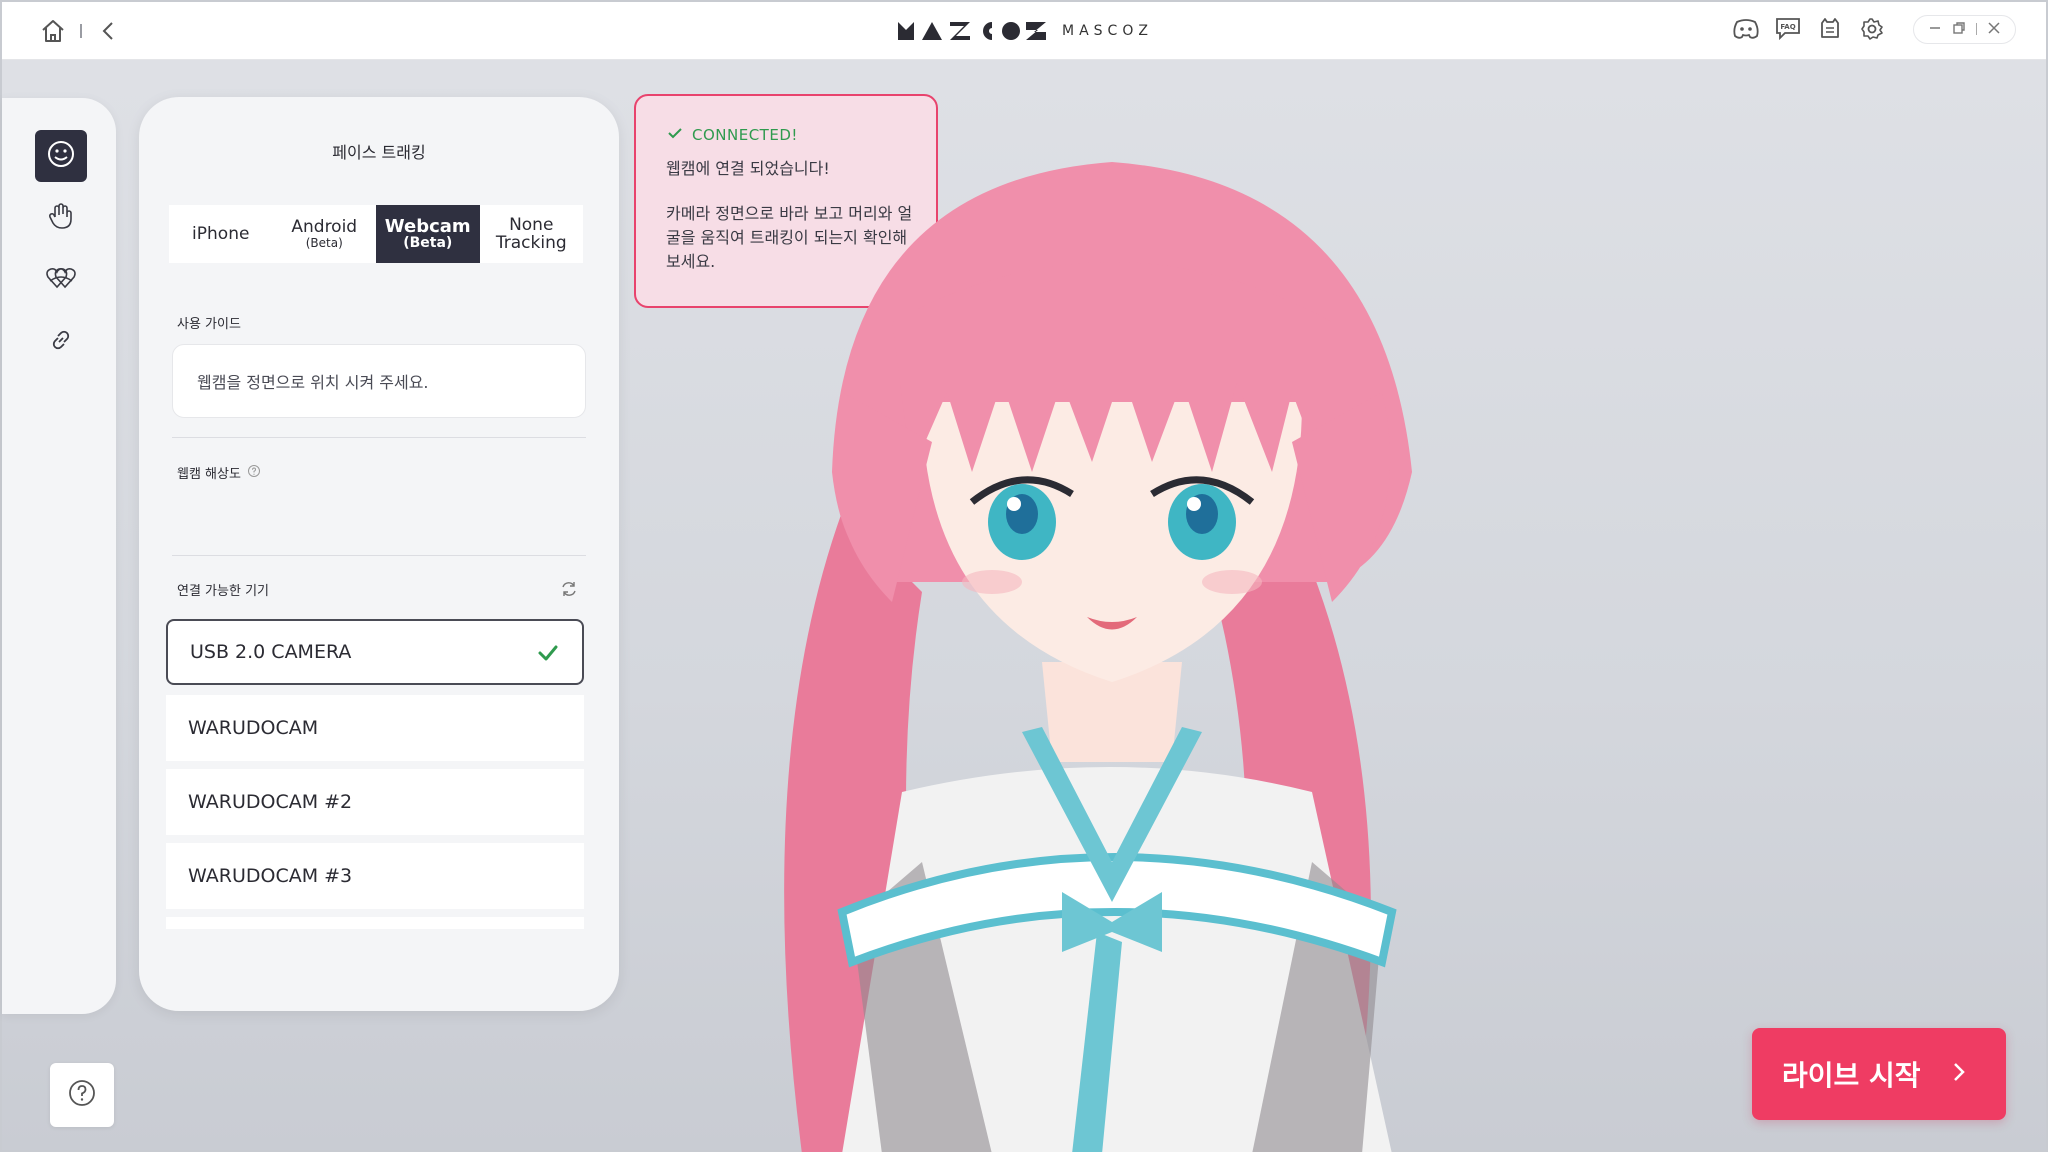  What do you see at coordinates (270, 876) in the screenshot?
I see `device-name: WARUDOCAM #3` at bounding box center [270, 876].